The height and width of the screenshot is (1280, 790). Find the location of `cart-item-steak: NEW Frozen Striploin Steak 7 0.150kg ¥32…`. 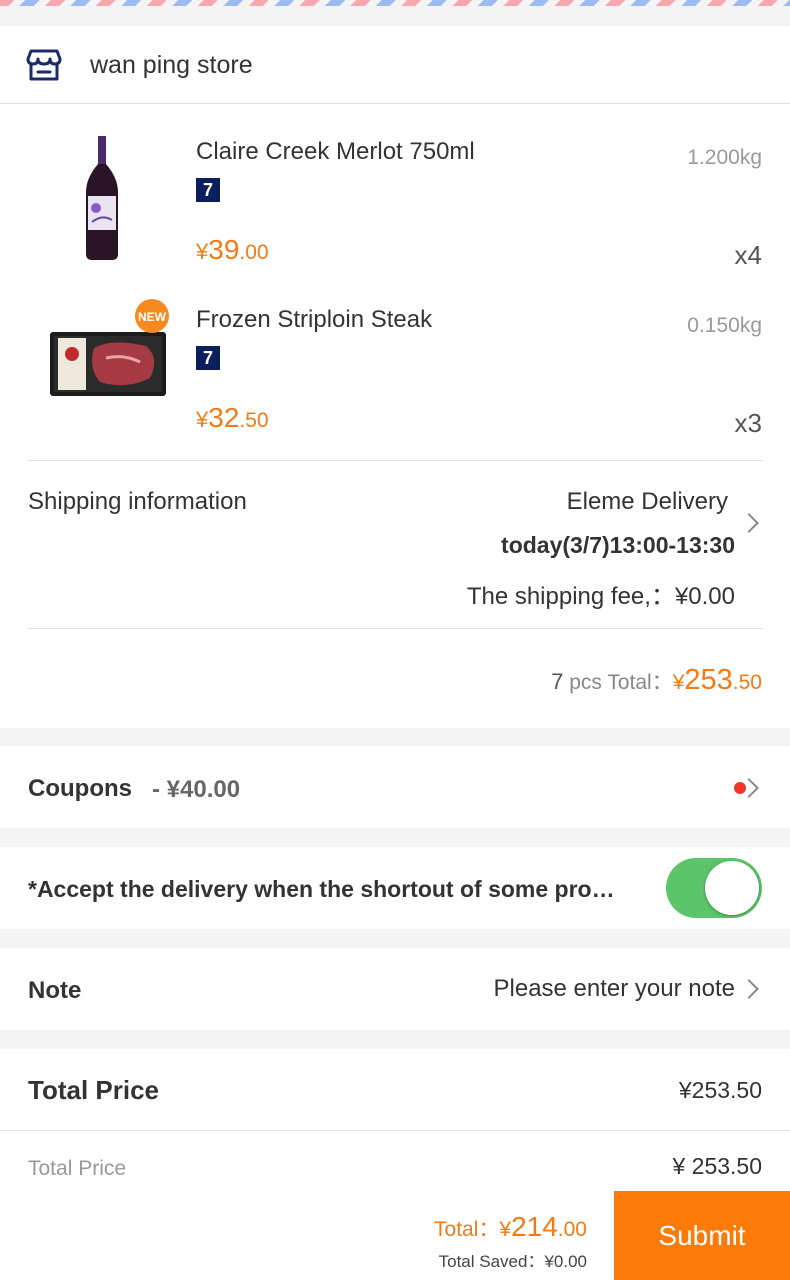

cart-item-steak: NEW Frozen Striploin Steak 7 0.150kg ¥32… is located at coordinates (395, 382).